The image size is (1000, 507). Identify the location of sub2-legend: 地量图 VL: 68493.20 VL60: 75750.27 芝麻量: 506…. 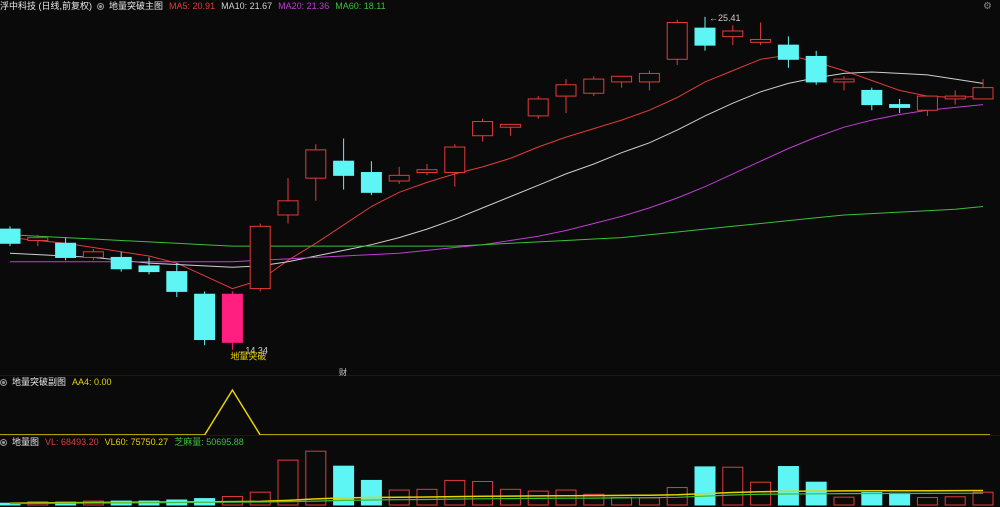
(122, 442).